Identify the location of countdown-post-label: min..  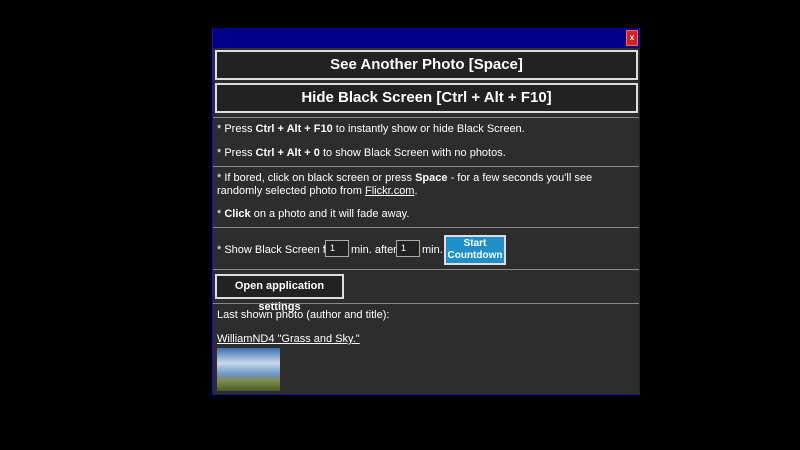
(432, 250).